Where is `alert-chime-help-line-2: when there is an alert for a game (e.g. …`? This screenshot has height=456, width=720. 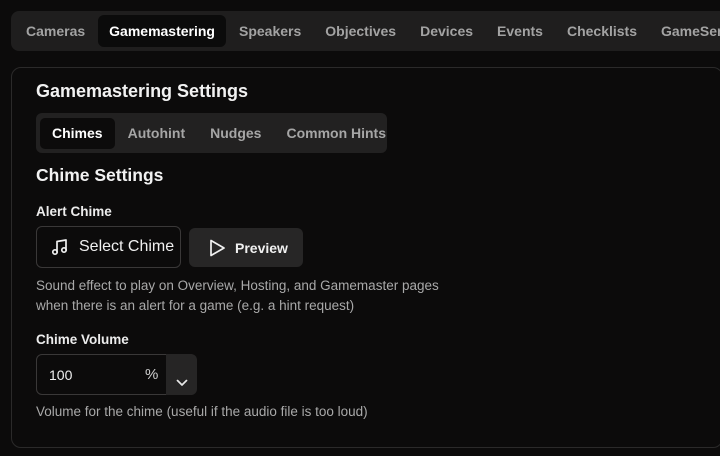
alert-chime-help-line-2: when there is an alert for a game (e.g. … is located at coordinates (195, 305).